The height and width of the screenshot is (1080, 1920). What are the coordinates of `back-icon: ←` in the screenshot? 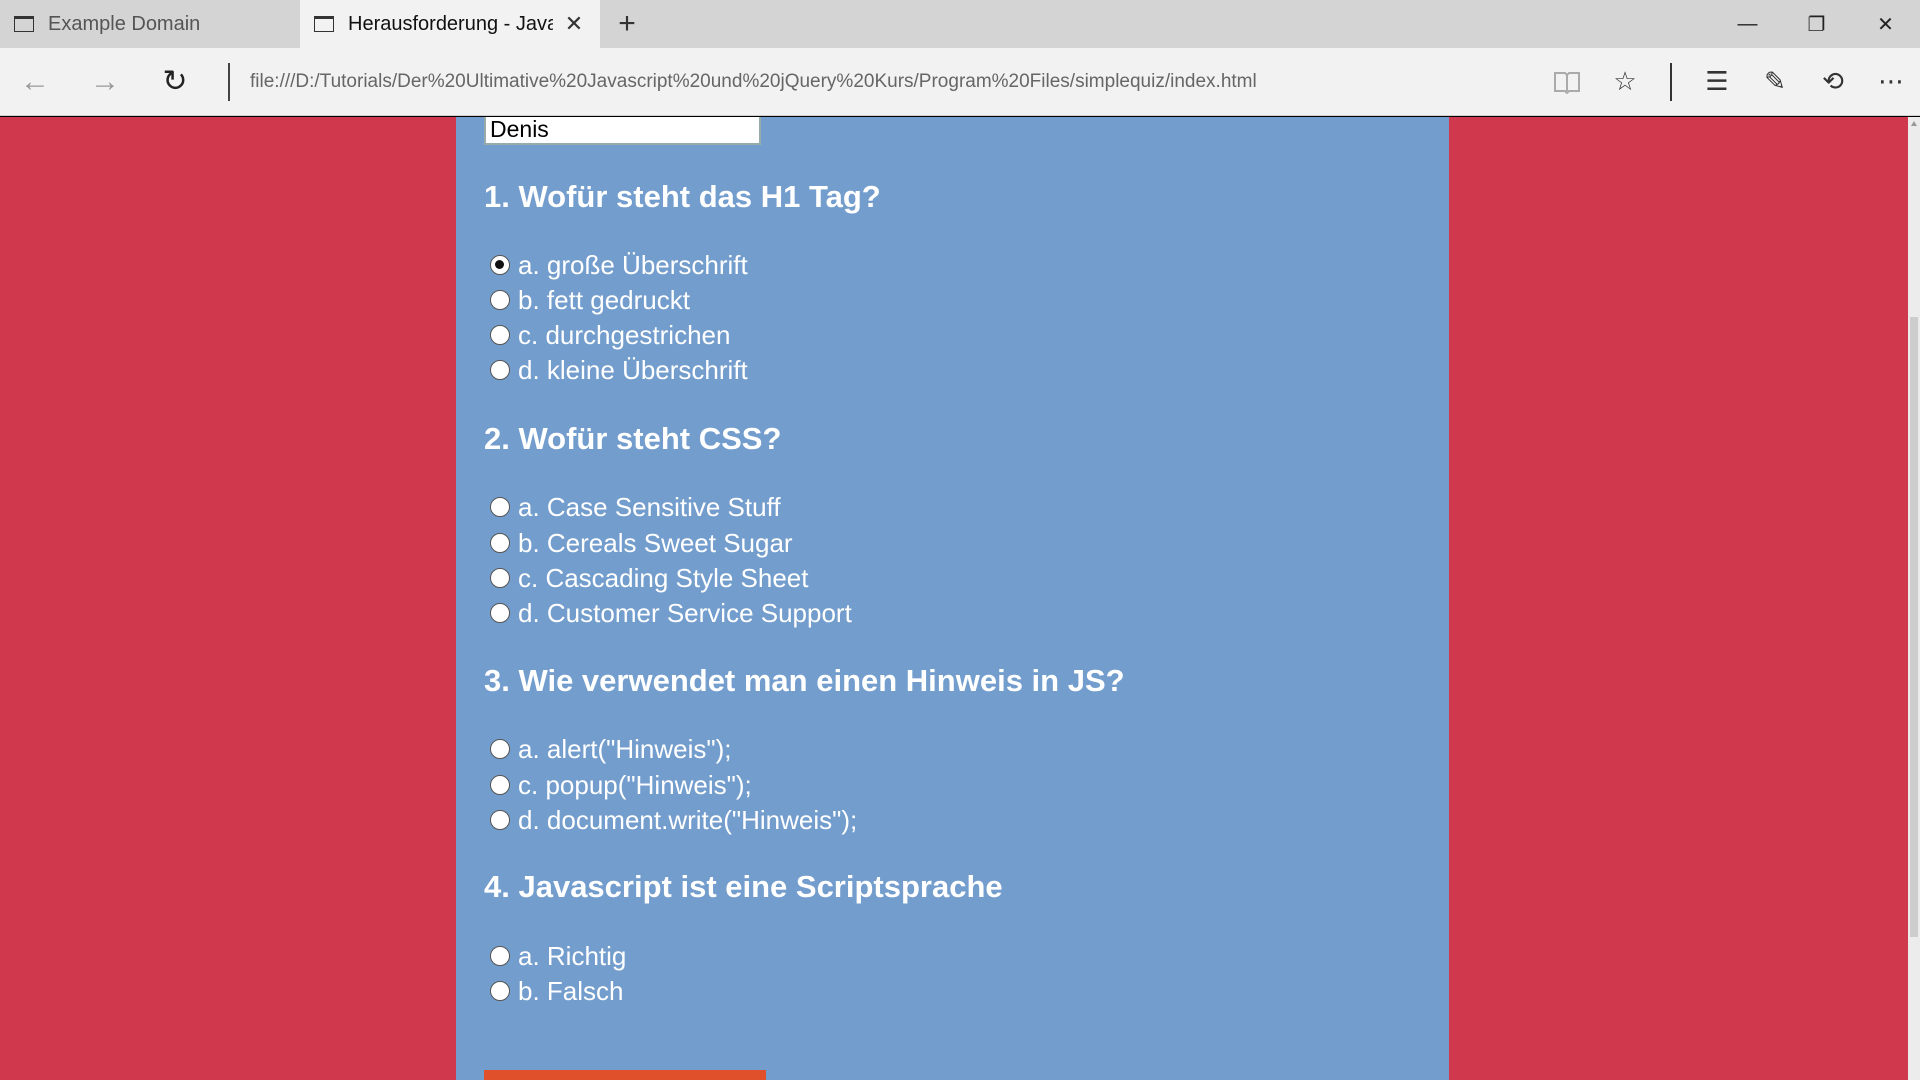 It's located at (35, 82).